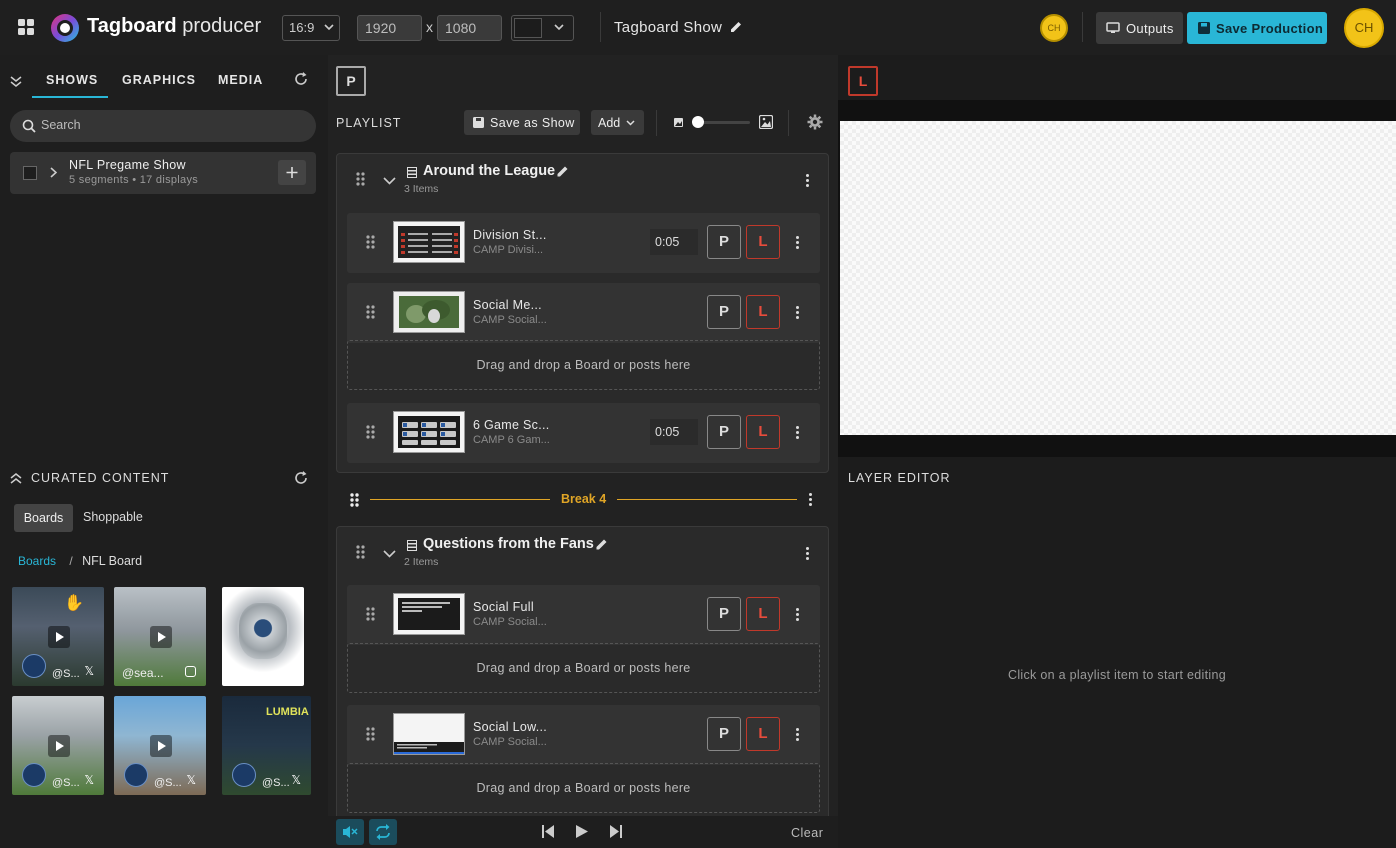 This screenshot has height=848, width=1396. Describe the element at coordinates (16, 478) in the screenshot. I see `expand-section-icon` at that location.